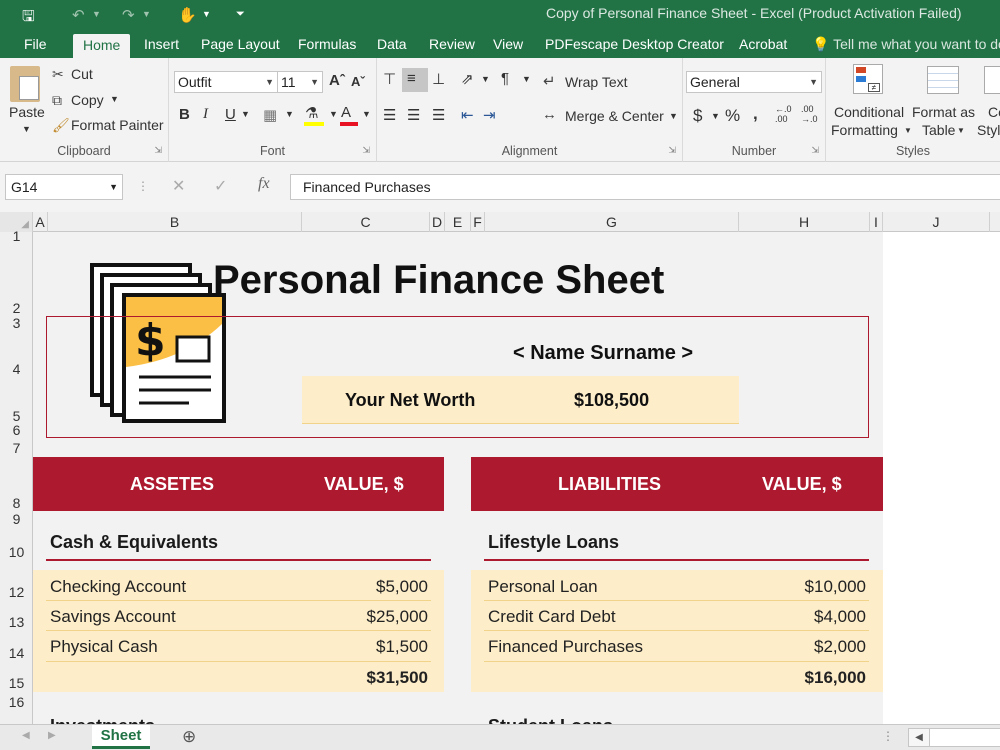  I want to click on borders-icon: ▦, so click(270, 115).